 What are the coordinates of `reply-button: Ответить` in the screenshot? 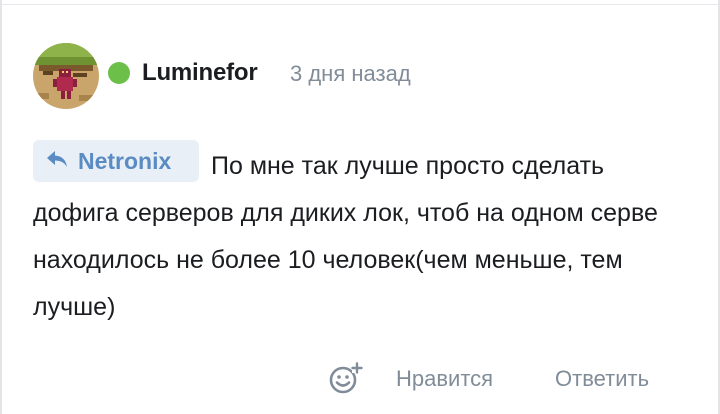 It's located at (602, 379).